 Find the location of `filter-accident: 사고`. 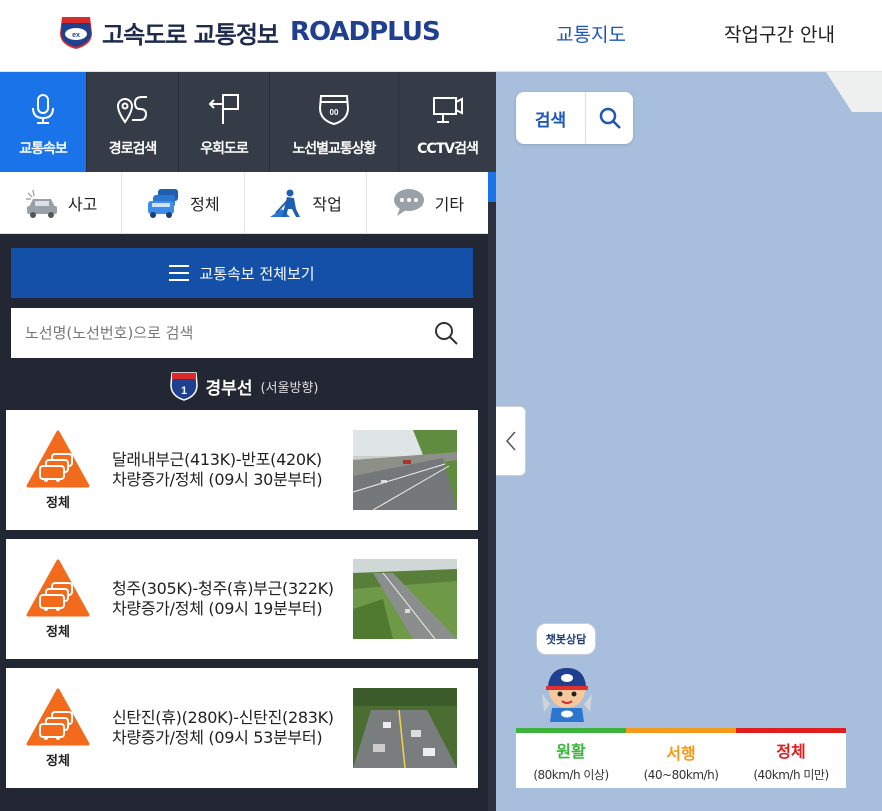

filter-accident: 사고 is located at coordinates (61, 202).